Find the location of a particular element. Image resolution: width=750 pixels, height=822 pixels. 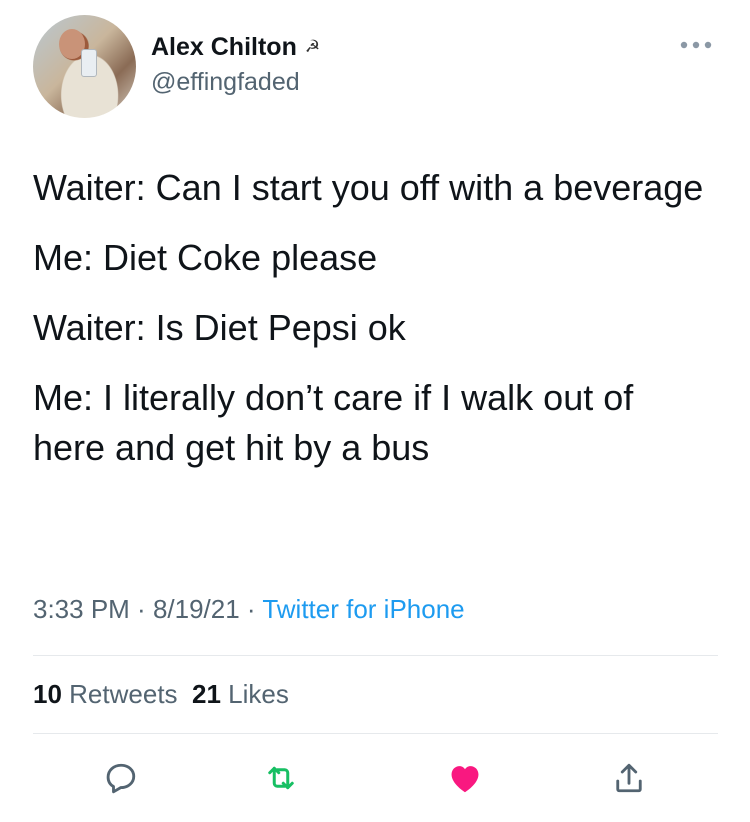

tweet-line: Me: Diet Coke please is located at coordinates (205, 257).